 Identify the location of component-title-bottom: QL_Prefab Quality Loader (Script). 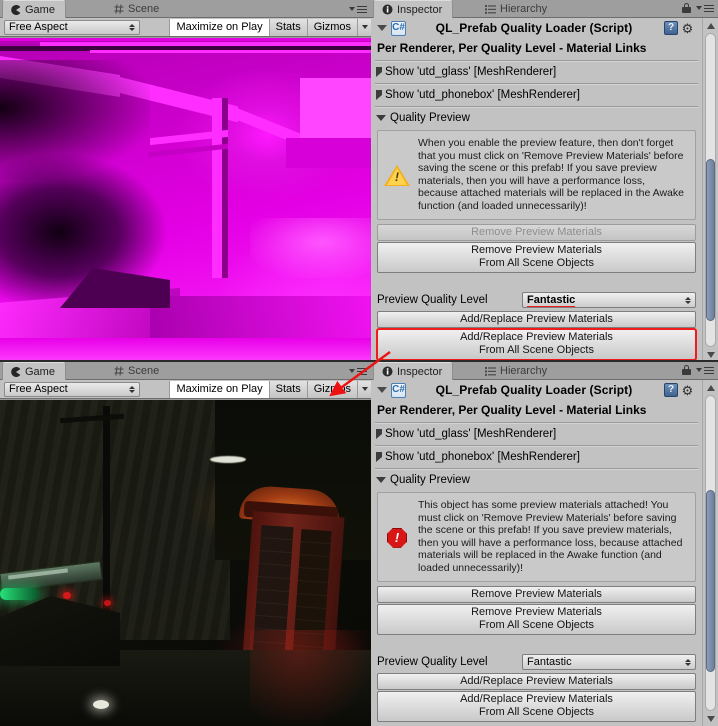
(534, 390).